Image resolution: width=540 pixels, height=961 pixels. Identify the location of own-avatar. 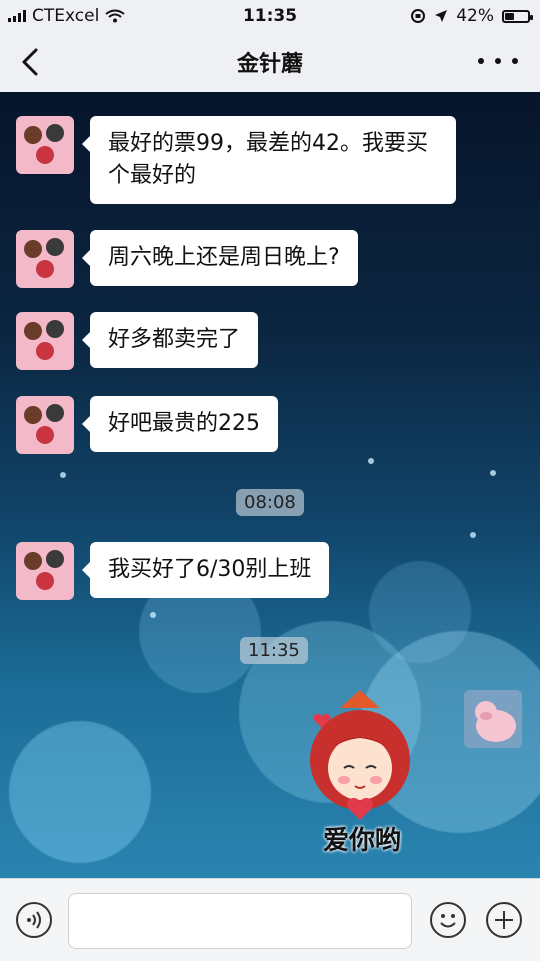
(493, 719).